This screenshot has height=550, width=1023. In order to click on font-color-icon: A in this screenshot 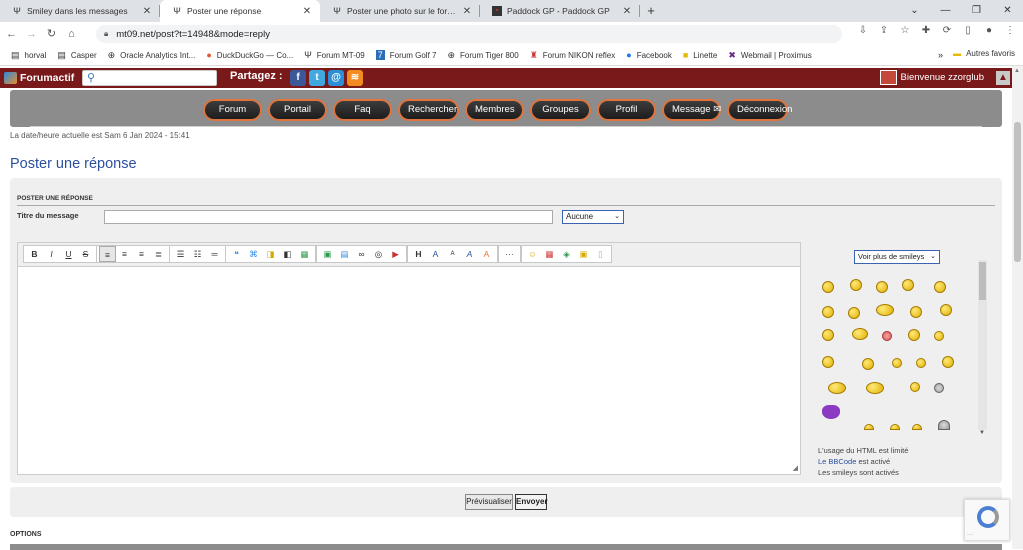, I will do `click(469, 254)`.